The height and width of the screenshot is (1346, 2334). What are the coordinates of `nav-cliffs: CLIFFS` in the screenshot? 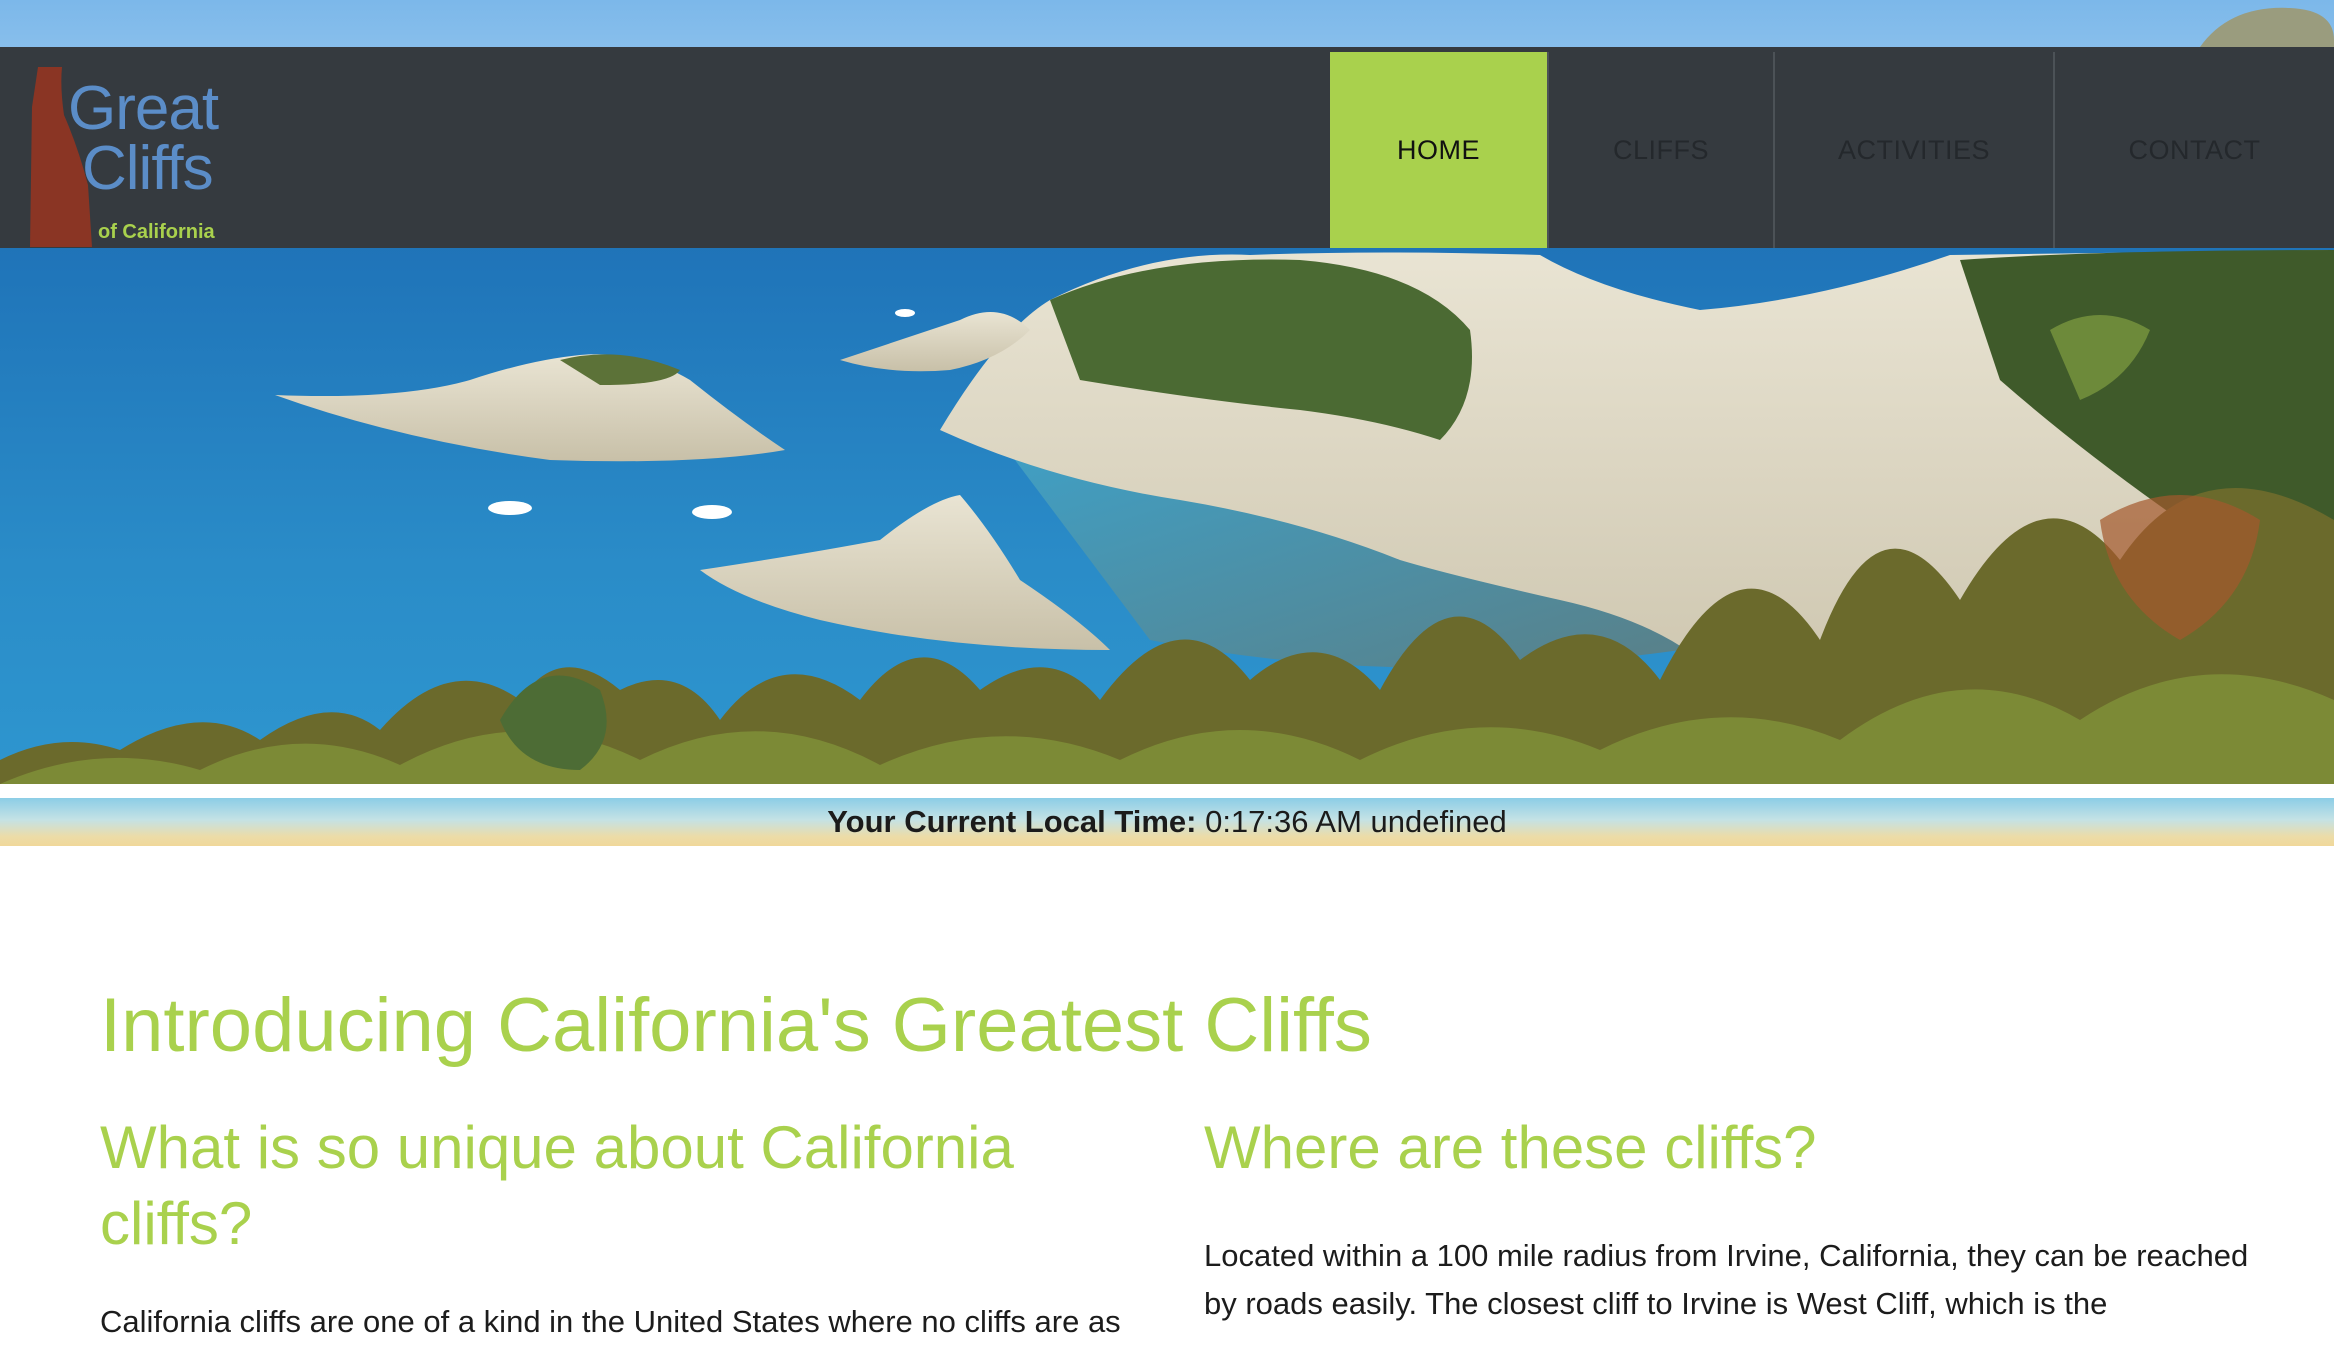 It's located at (1660, 150).